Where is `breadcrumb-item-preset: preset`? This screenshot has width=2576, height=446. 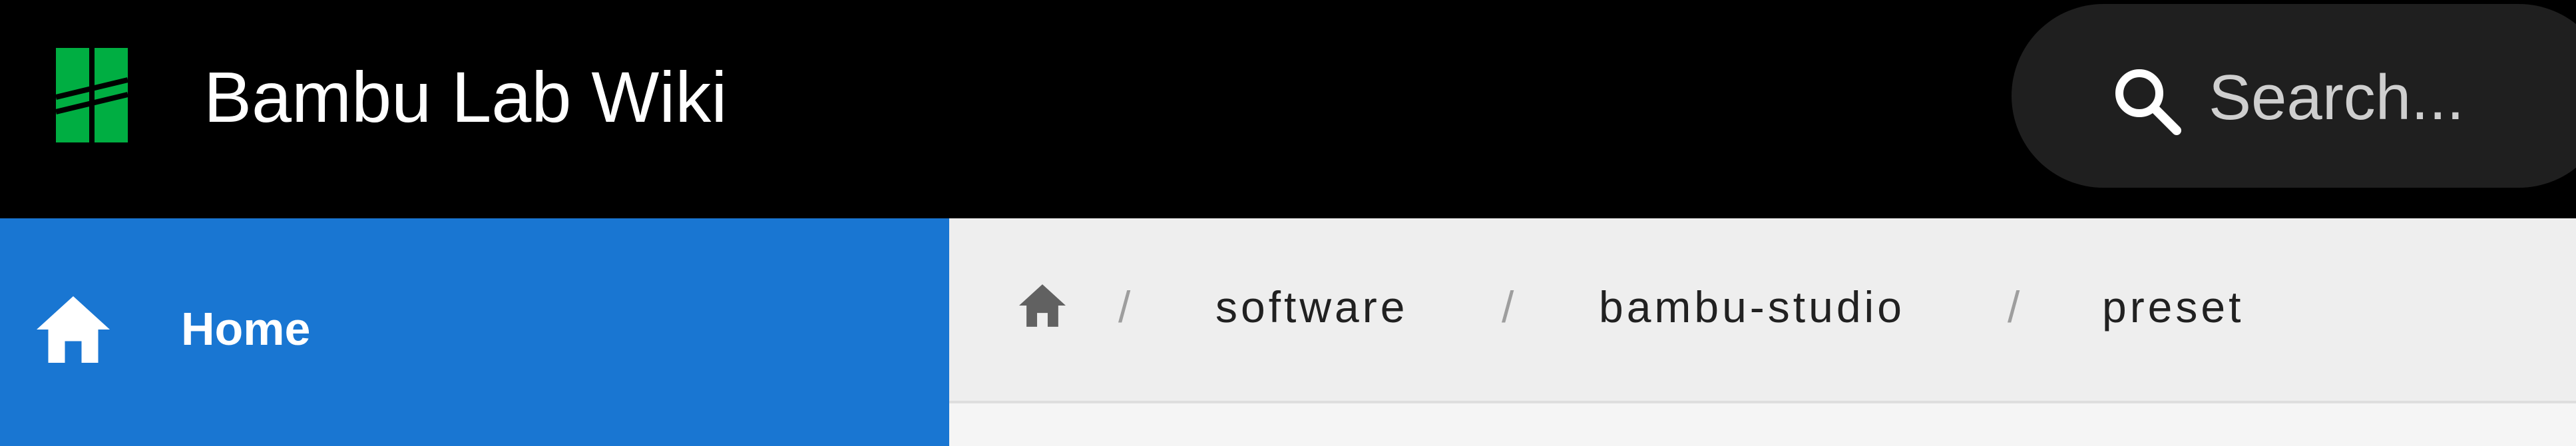
breadcrumb-item-preset: preset is located at coordinates (2173, 306).